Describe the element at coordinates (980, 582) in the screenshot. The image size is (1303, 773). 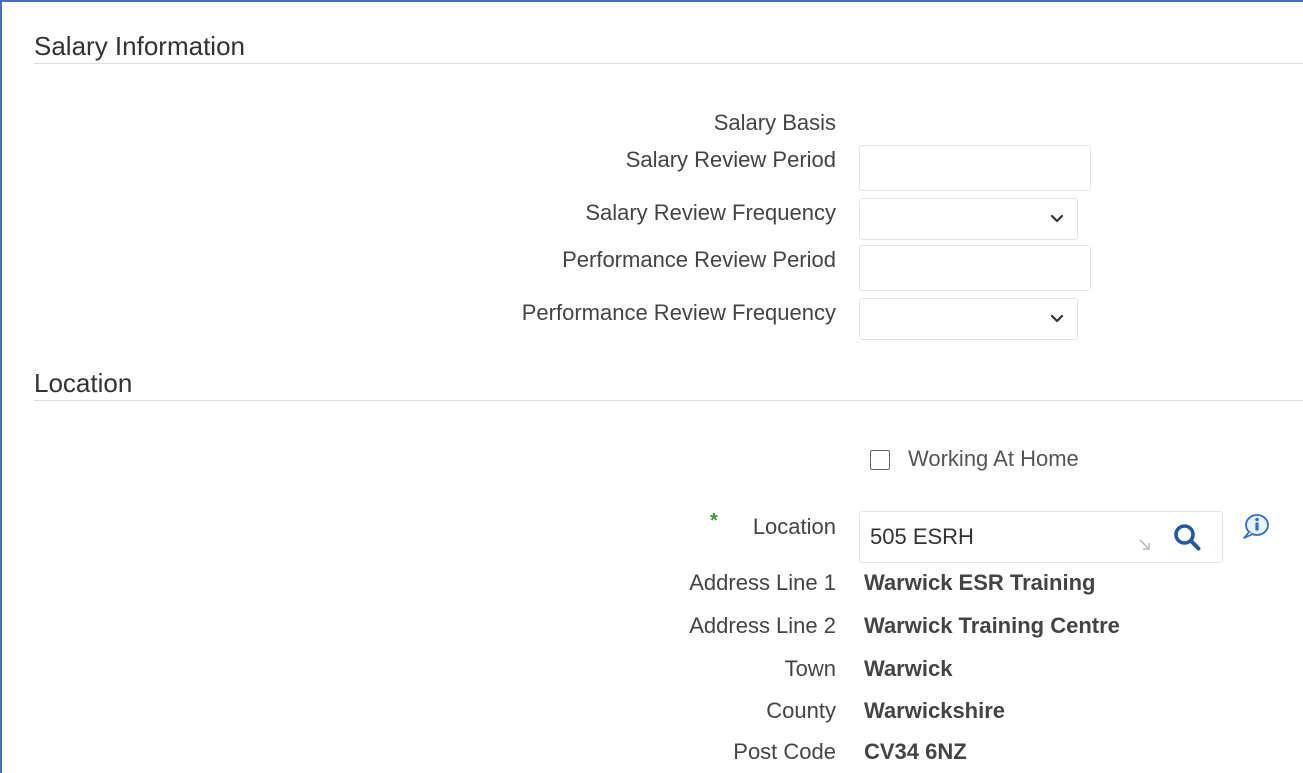
I see `address-line-1-value: Warwick ESR Training` at that location.